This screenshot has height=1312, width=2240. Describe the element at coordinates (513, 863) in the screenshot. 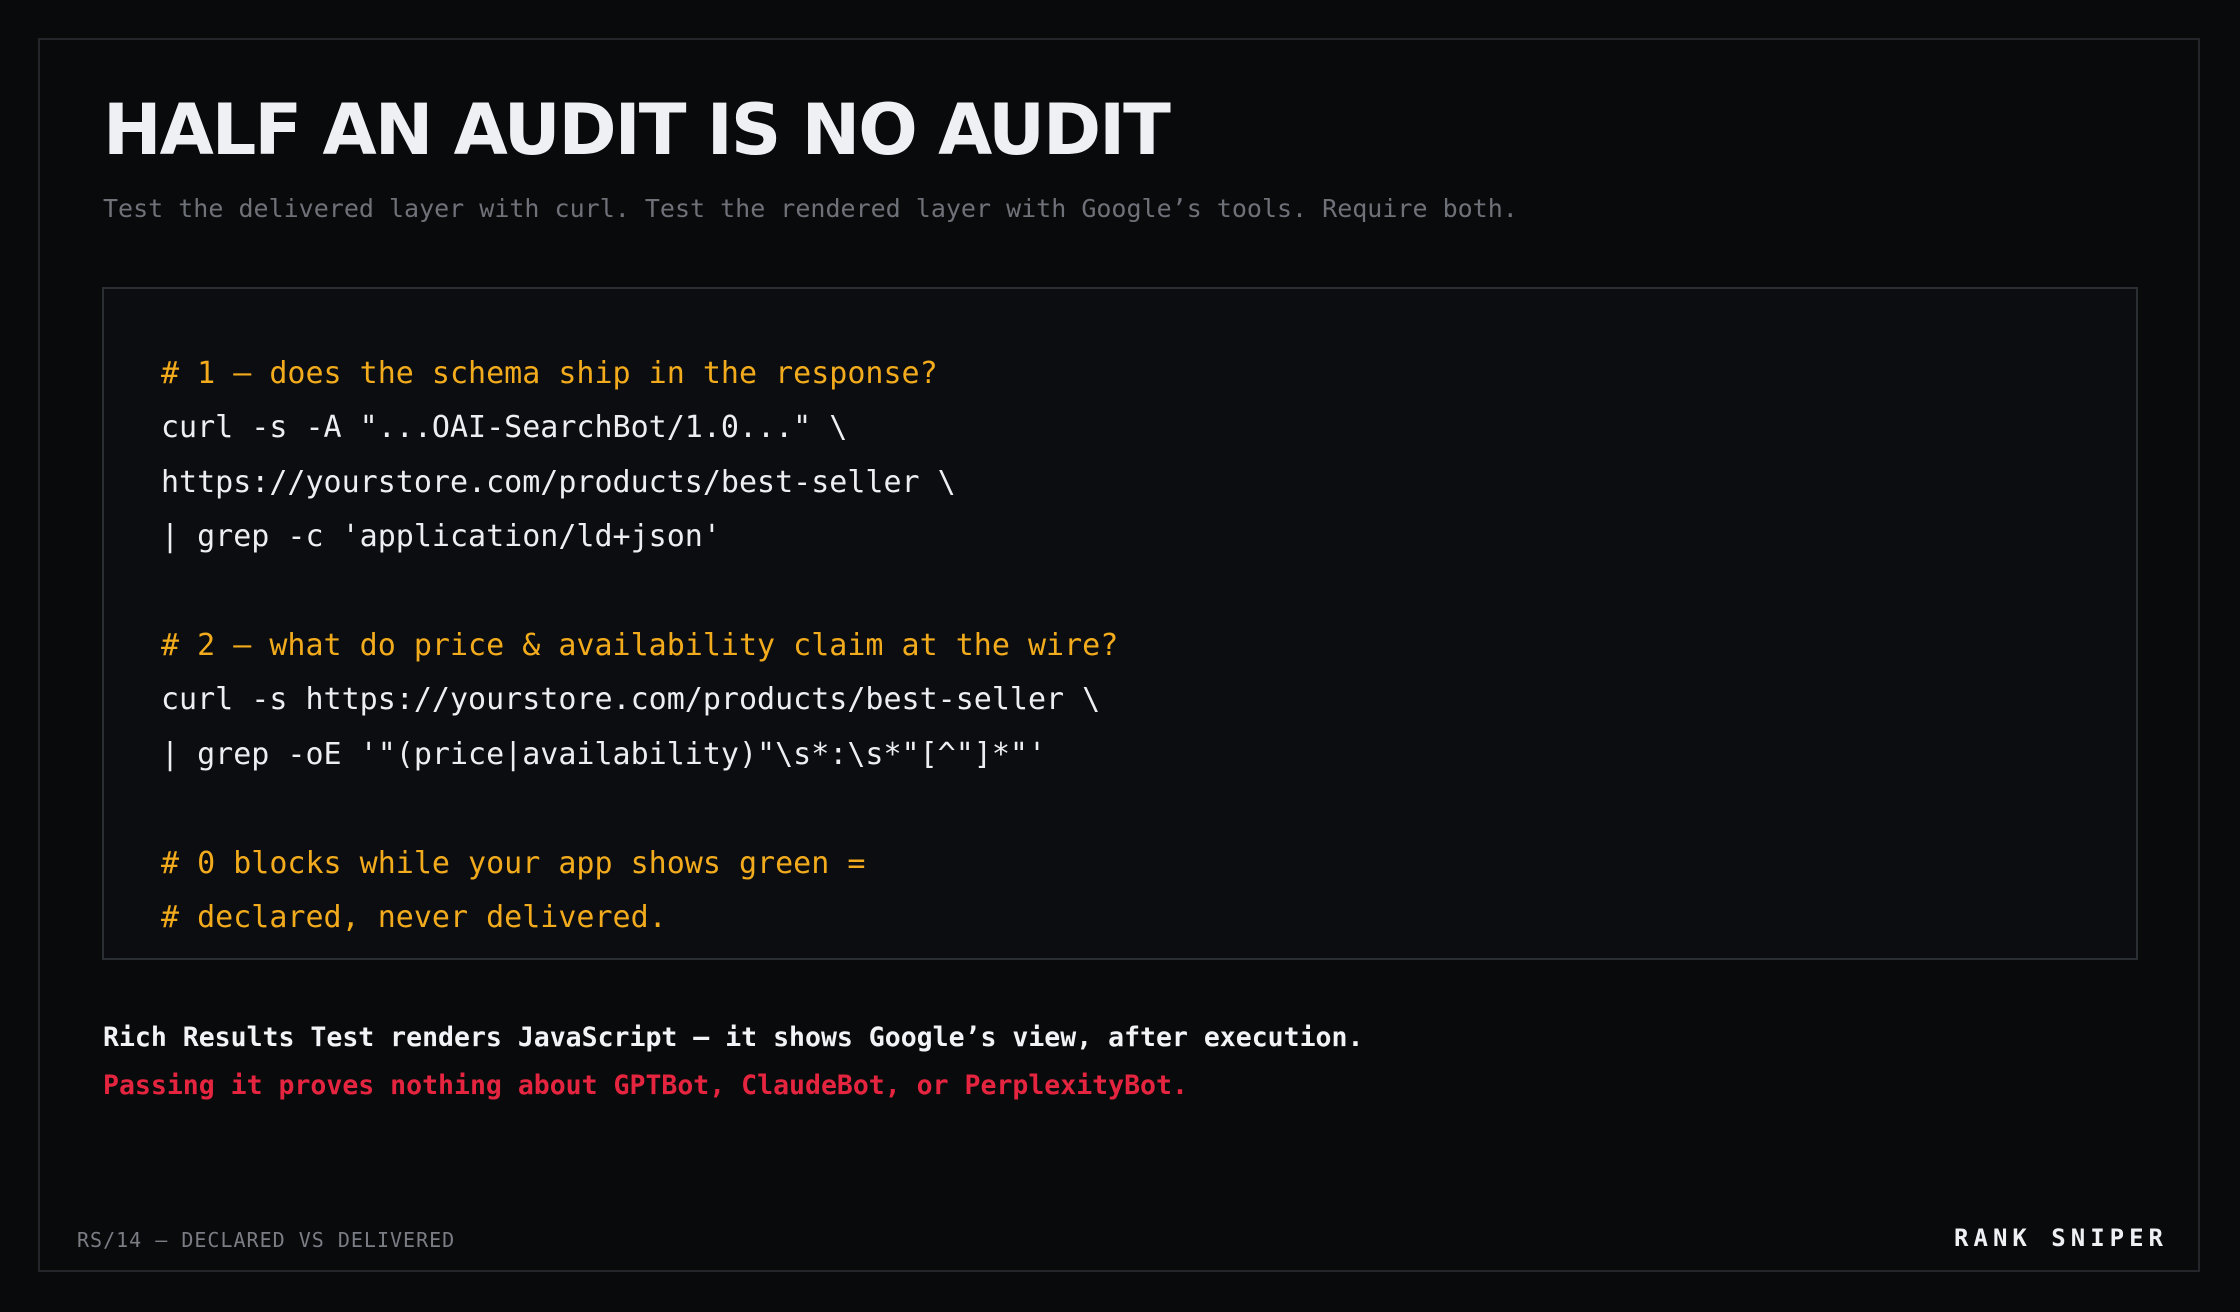

I see `code-line: # 0 blocks while your app shows green =` at that location.